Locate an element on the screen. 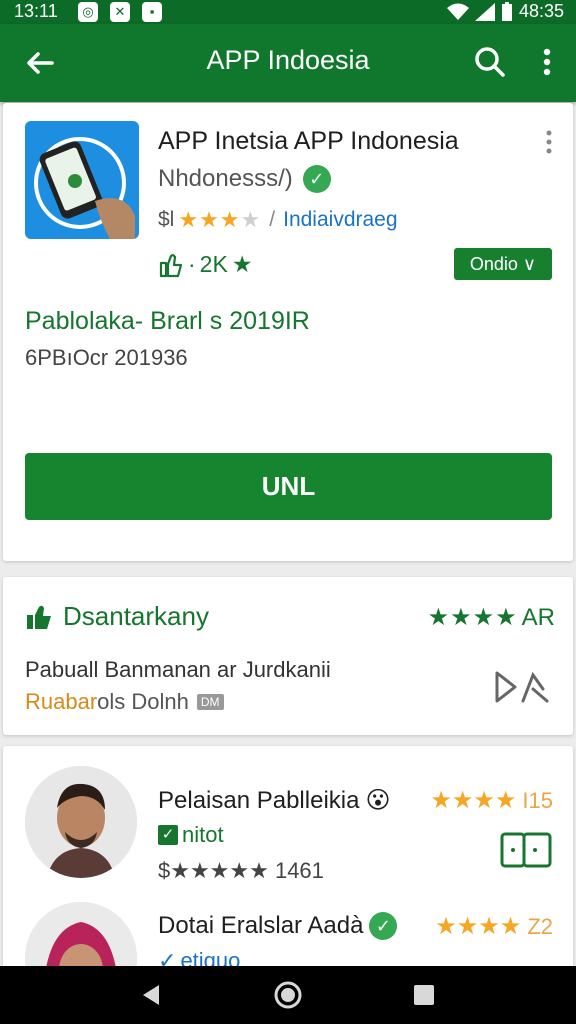 The width and height of the screenshot is (576, 1024). recommendation-subtitle: Ruabarols Dolnh DM is located at coordinates (124, 702).